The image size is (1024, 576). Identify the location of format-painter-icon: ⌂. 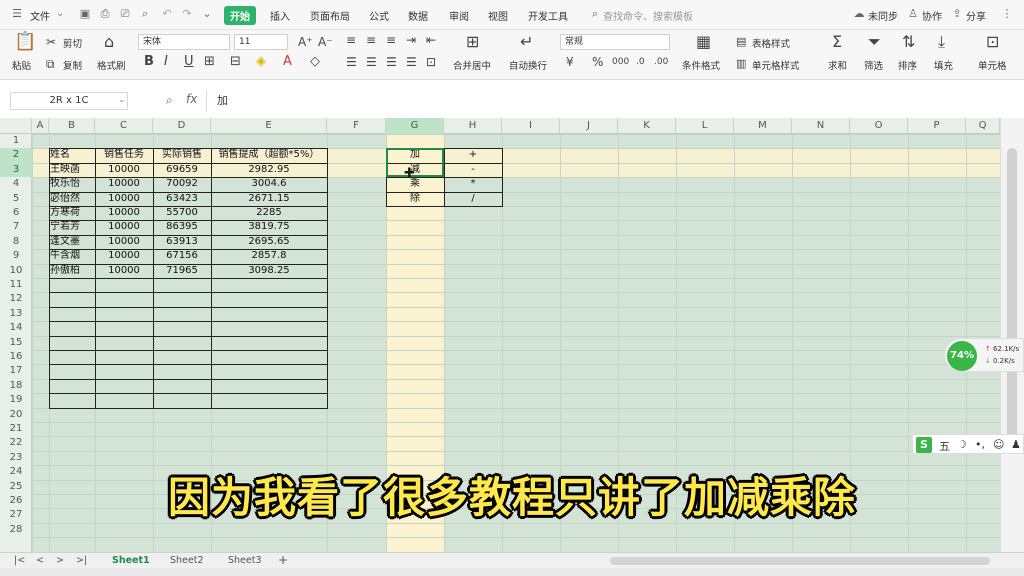
(109, 42).